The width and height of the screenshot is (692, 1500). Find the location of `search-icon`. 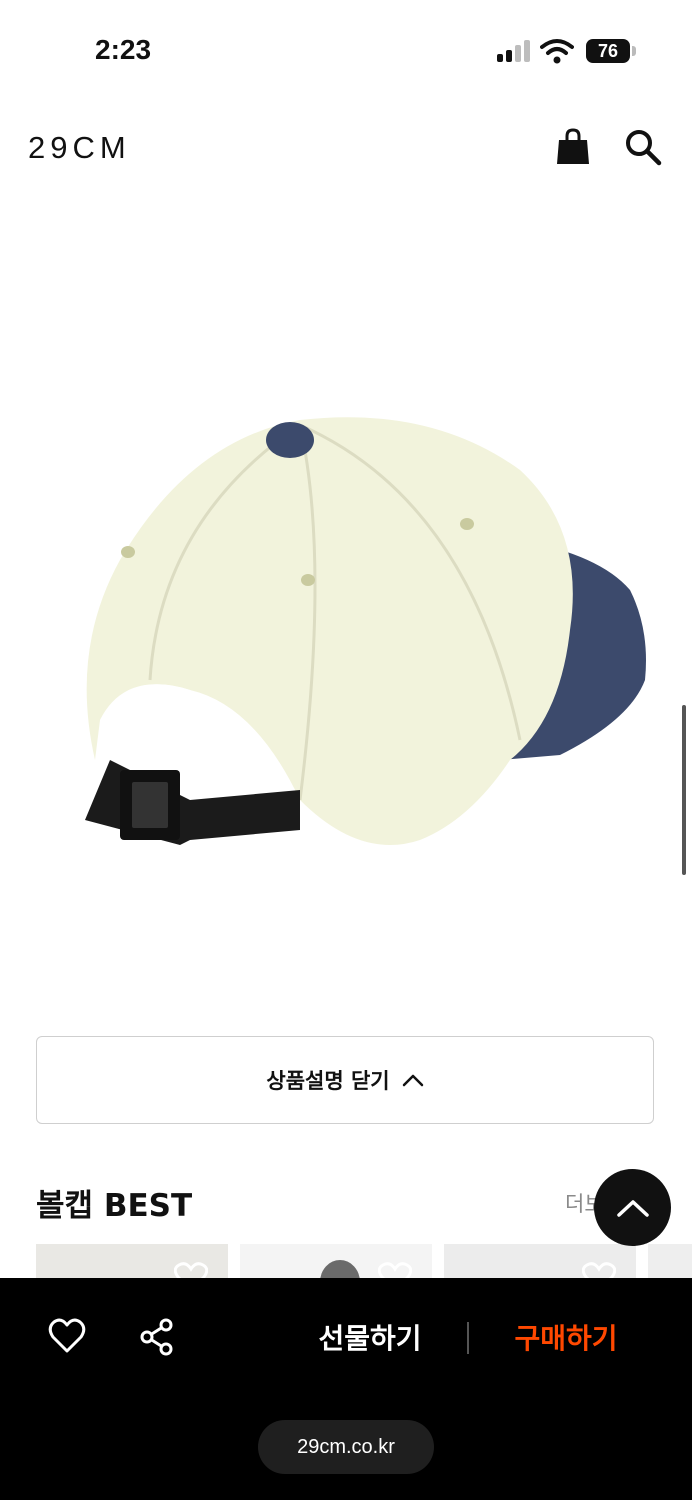

search-icon is located at coordinates (643, 147).